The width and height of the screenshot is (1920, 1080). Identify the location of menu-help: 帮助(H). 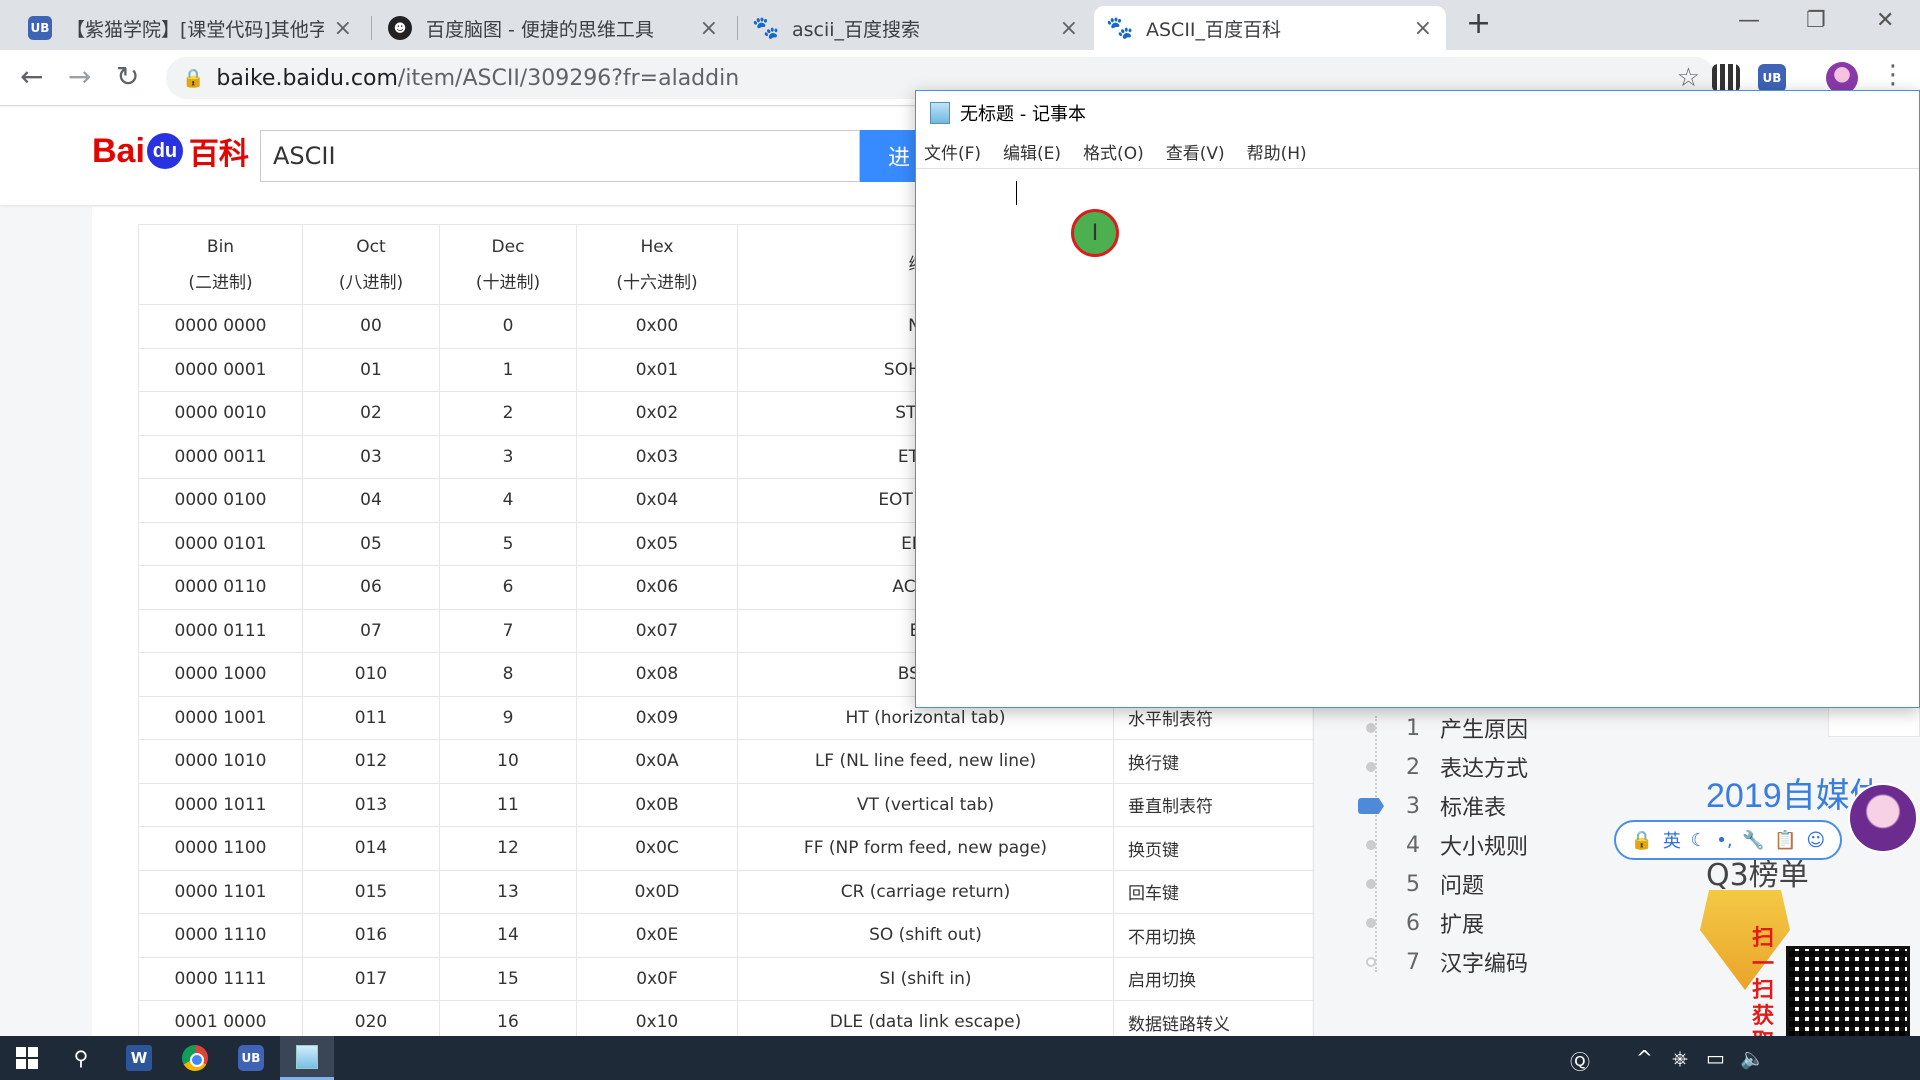
(1277, 151).